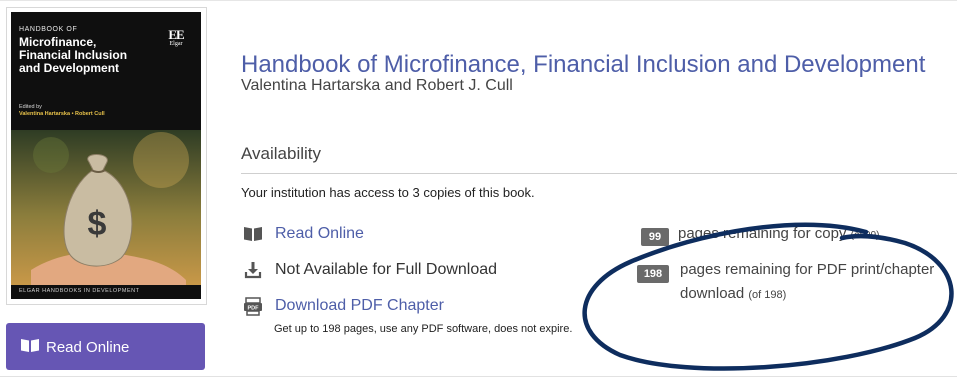 Image resolution: width=957 pixels, height=379 pixels. Describe the element at coordinates (762, 233) in the screenshot. I see `copy-pages-text: pages remaining for copy` at that location.